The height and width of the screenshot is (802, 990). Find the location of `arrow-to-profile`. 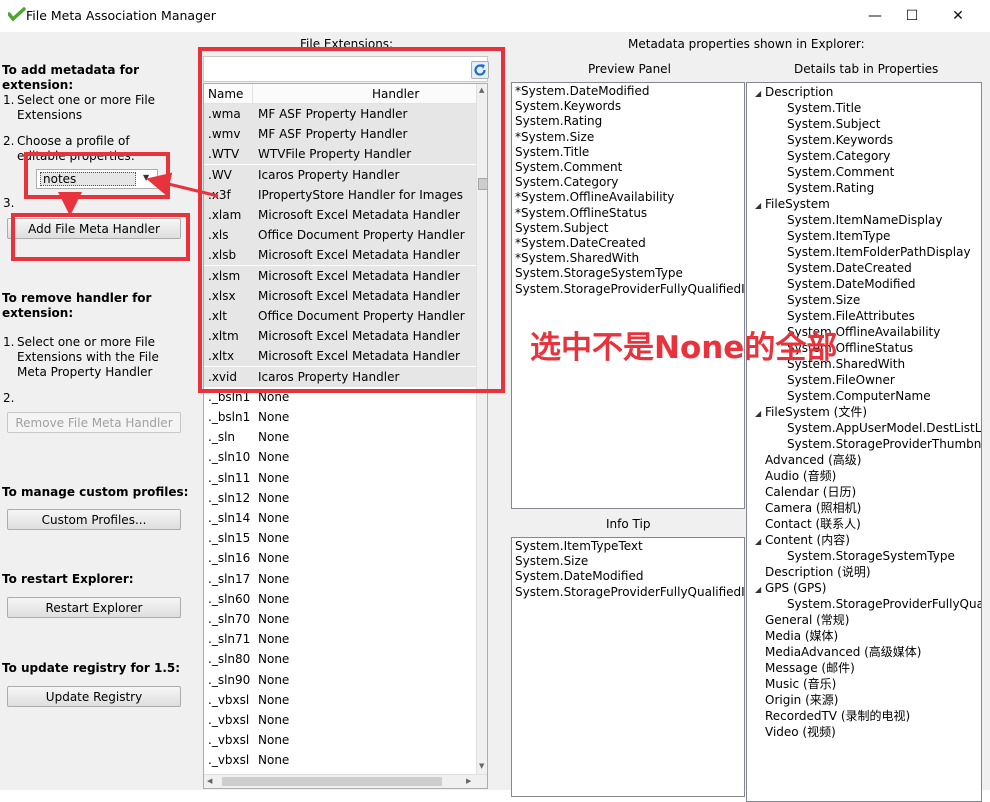

arrow-to-profile is located at coordinates (182, 185).